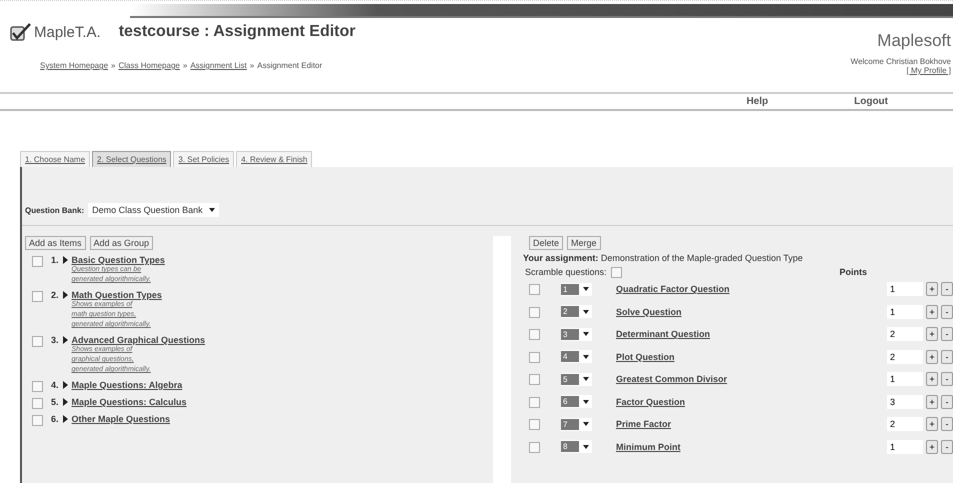 The width and height of the screenshot is (953, 483). What do you see at coordinates (576, 401) in the screenshot?
I see `order-dropdown: 6` at bounding box center [576, 401].